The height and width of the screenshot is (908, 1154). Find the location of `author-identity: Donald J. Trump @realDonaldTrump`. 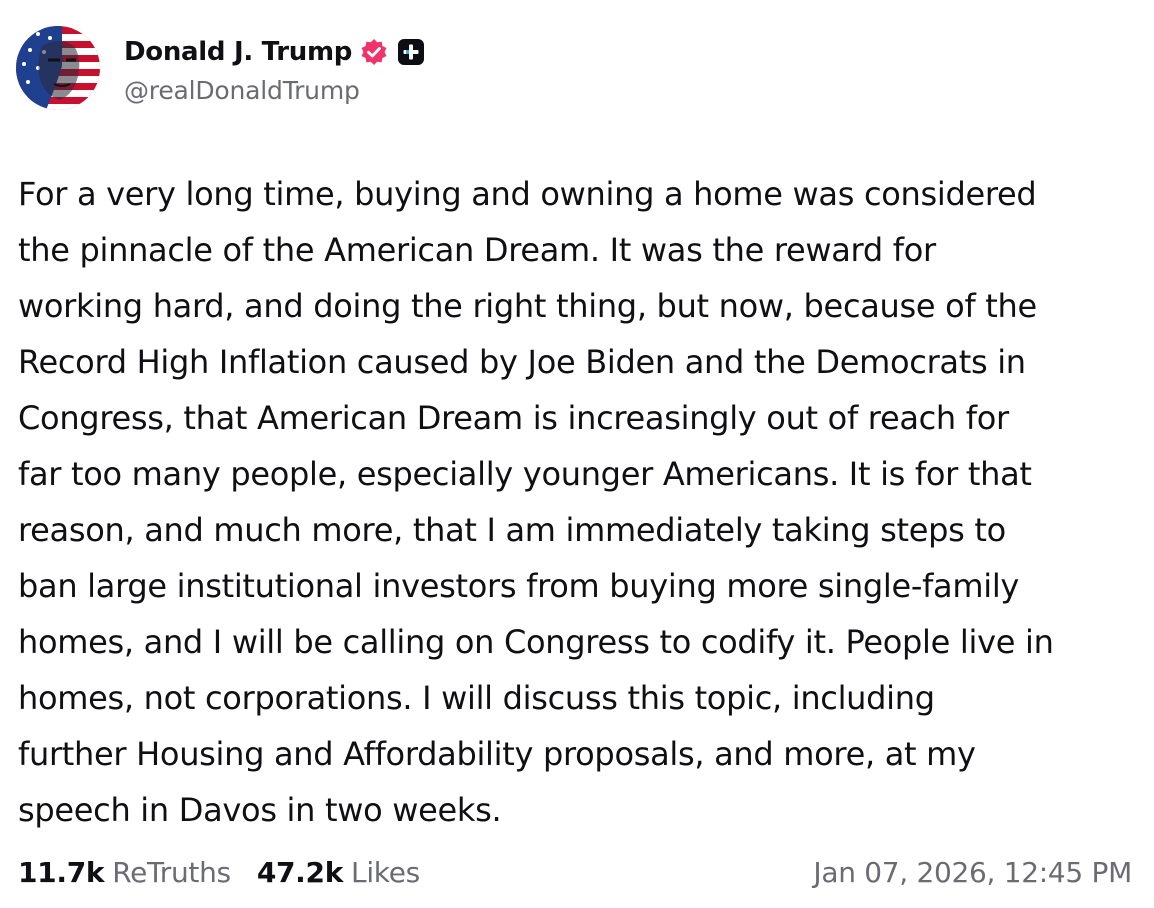

author-identity: Donald J. Trump @realDonaldTrump is located at coordinates (274, 68).